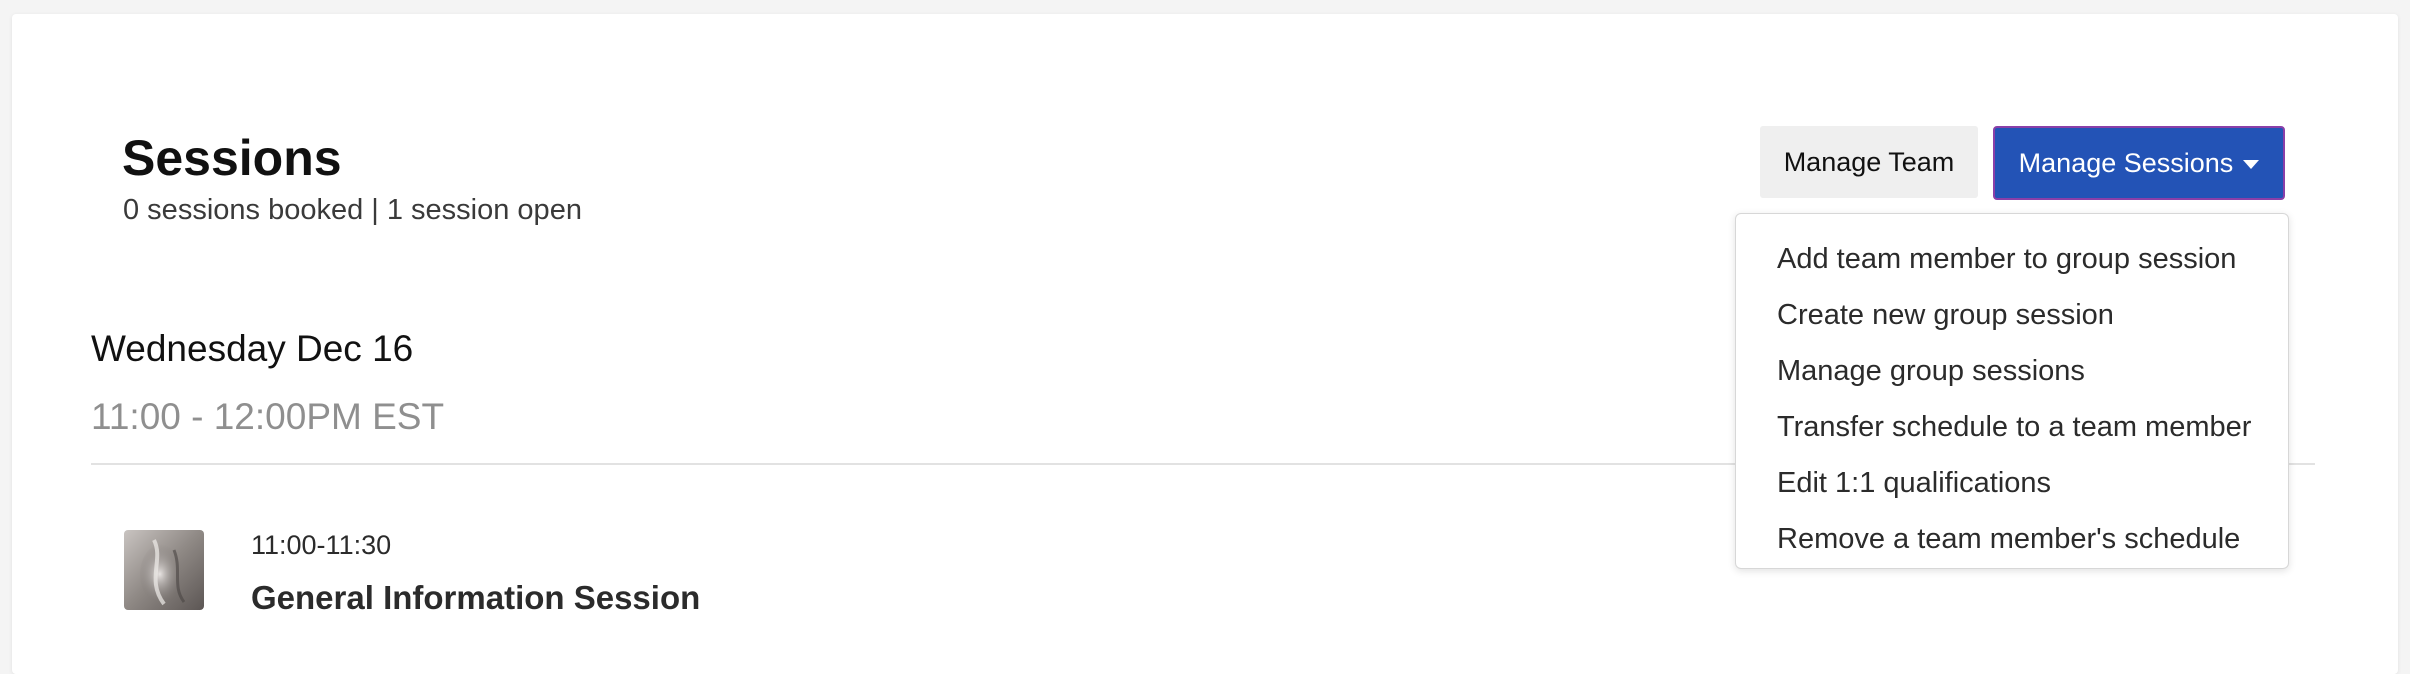  I want to click on menu-item-add-team-member: Add team member to group session, so click(2012, 259).